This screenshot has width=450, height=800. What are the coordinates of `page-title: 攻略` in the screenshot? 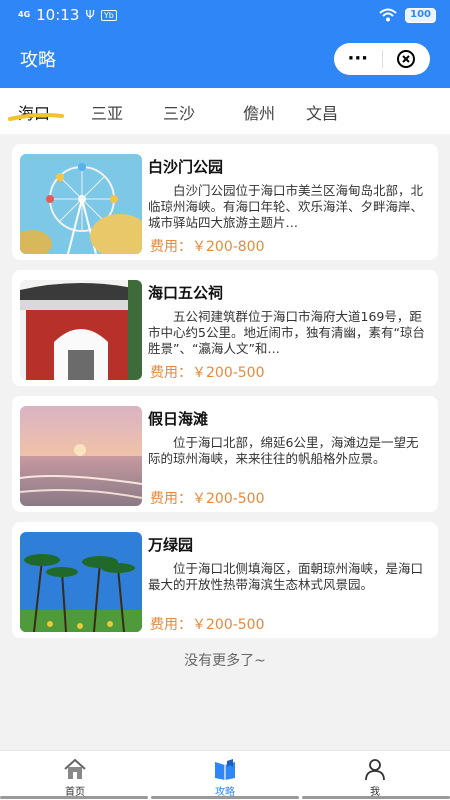 It's located at (38, 60).